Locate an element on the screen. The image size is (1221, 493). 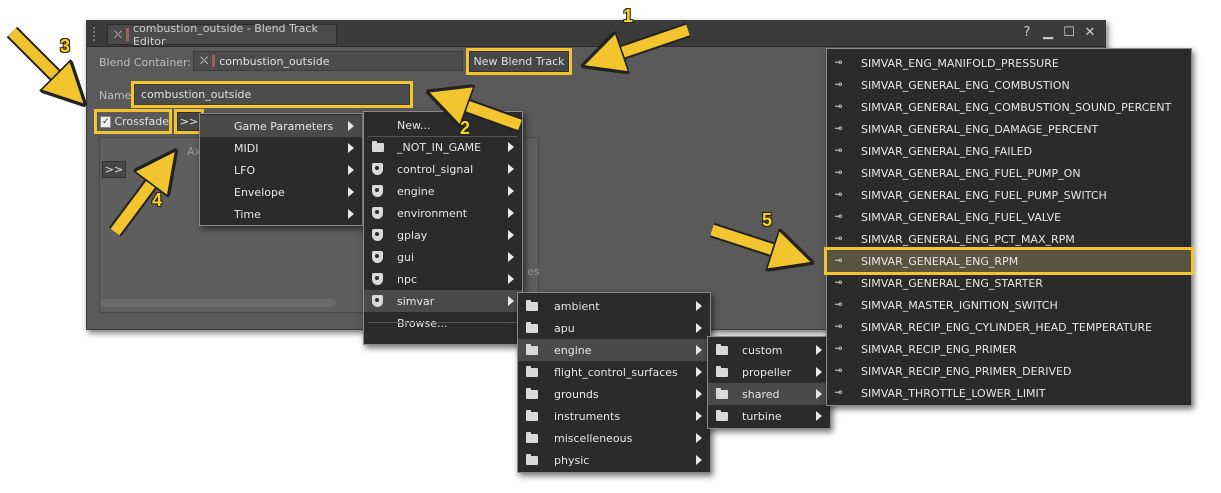
callout-number-4: 4 is located at coordinates (157, 200).